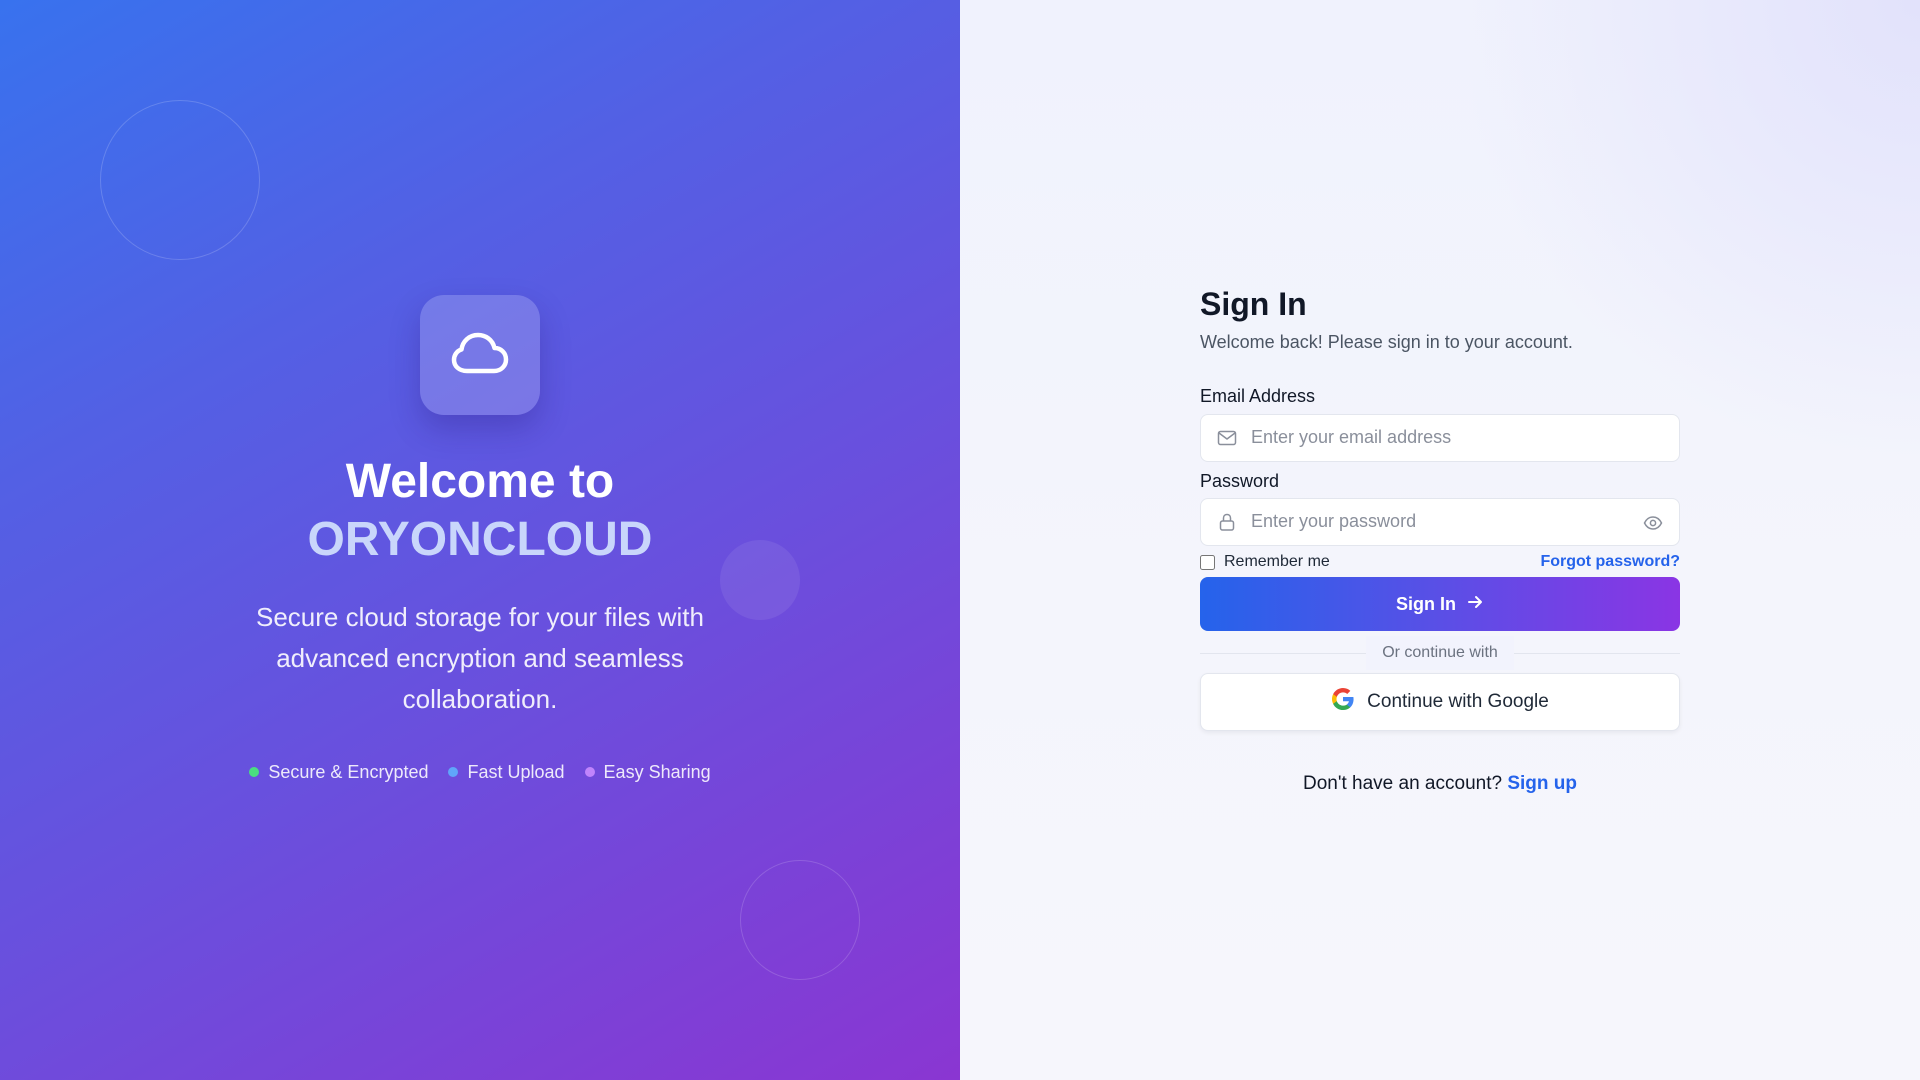 The image size is (1920, 1080). Describe the element at coordinates (1253, 304) in the screenshot. I see `signin-title: Sign In` at that location.